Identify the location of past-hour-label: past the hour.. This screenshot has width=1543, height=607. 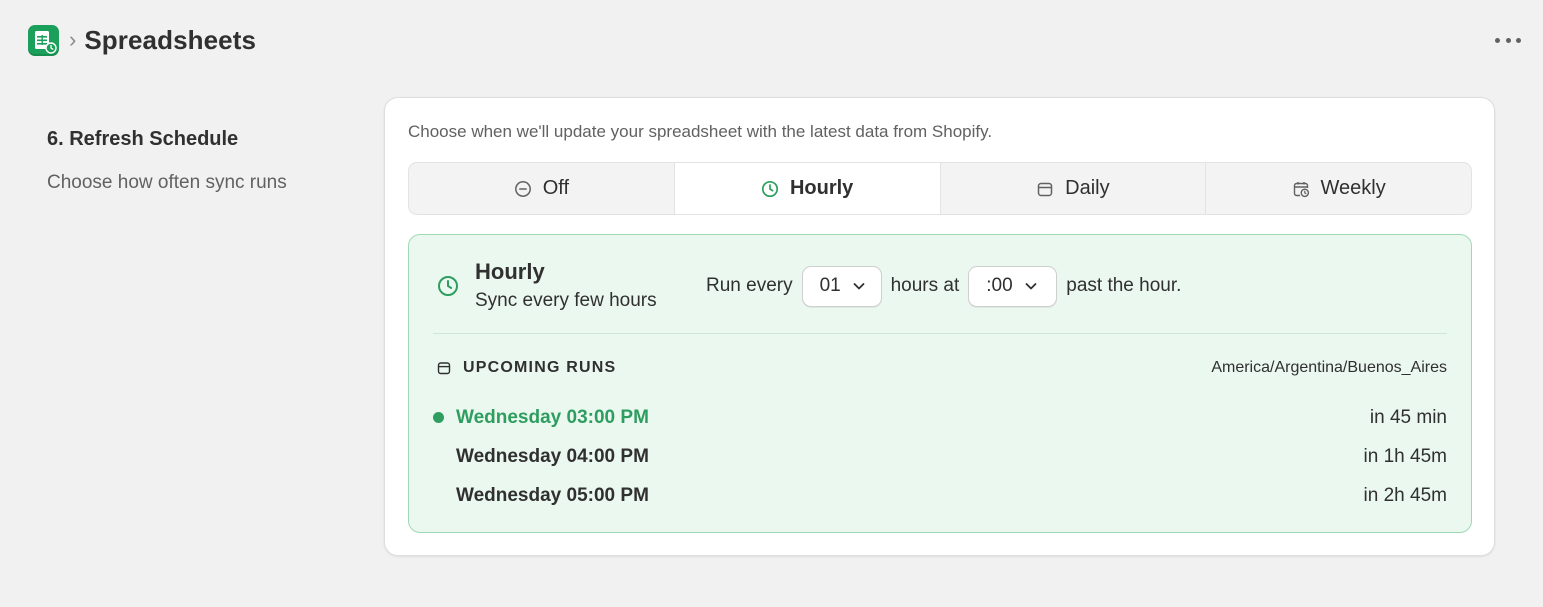
(1124, 285).